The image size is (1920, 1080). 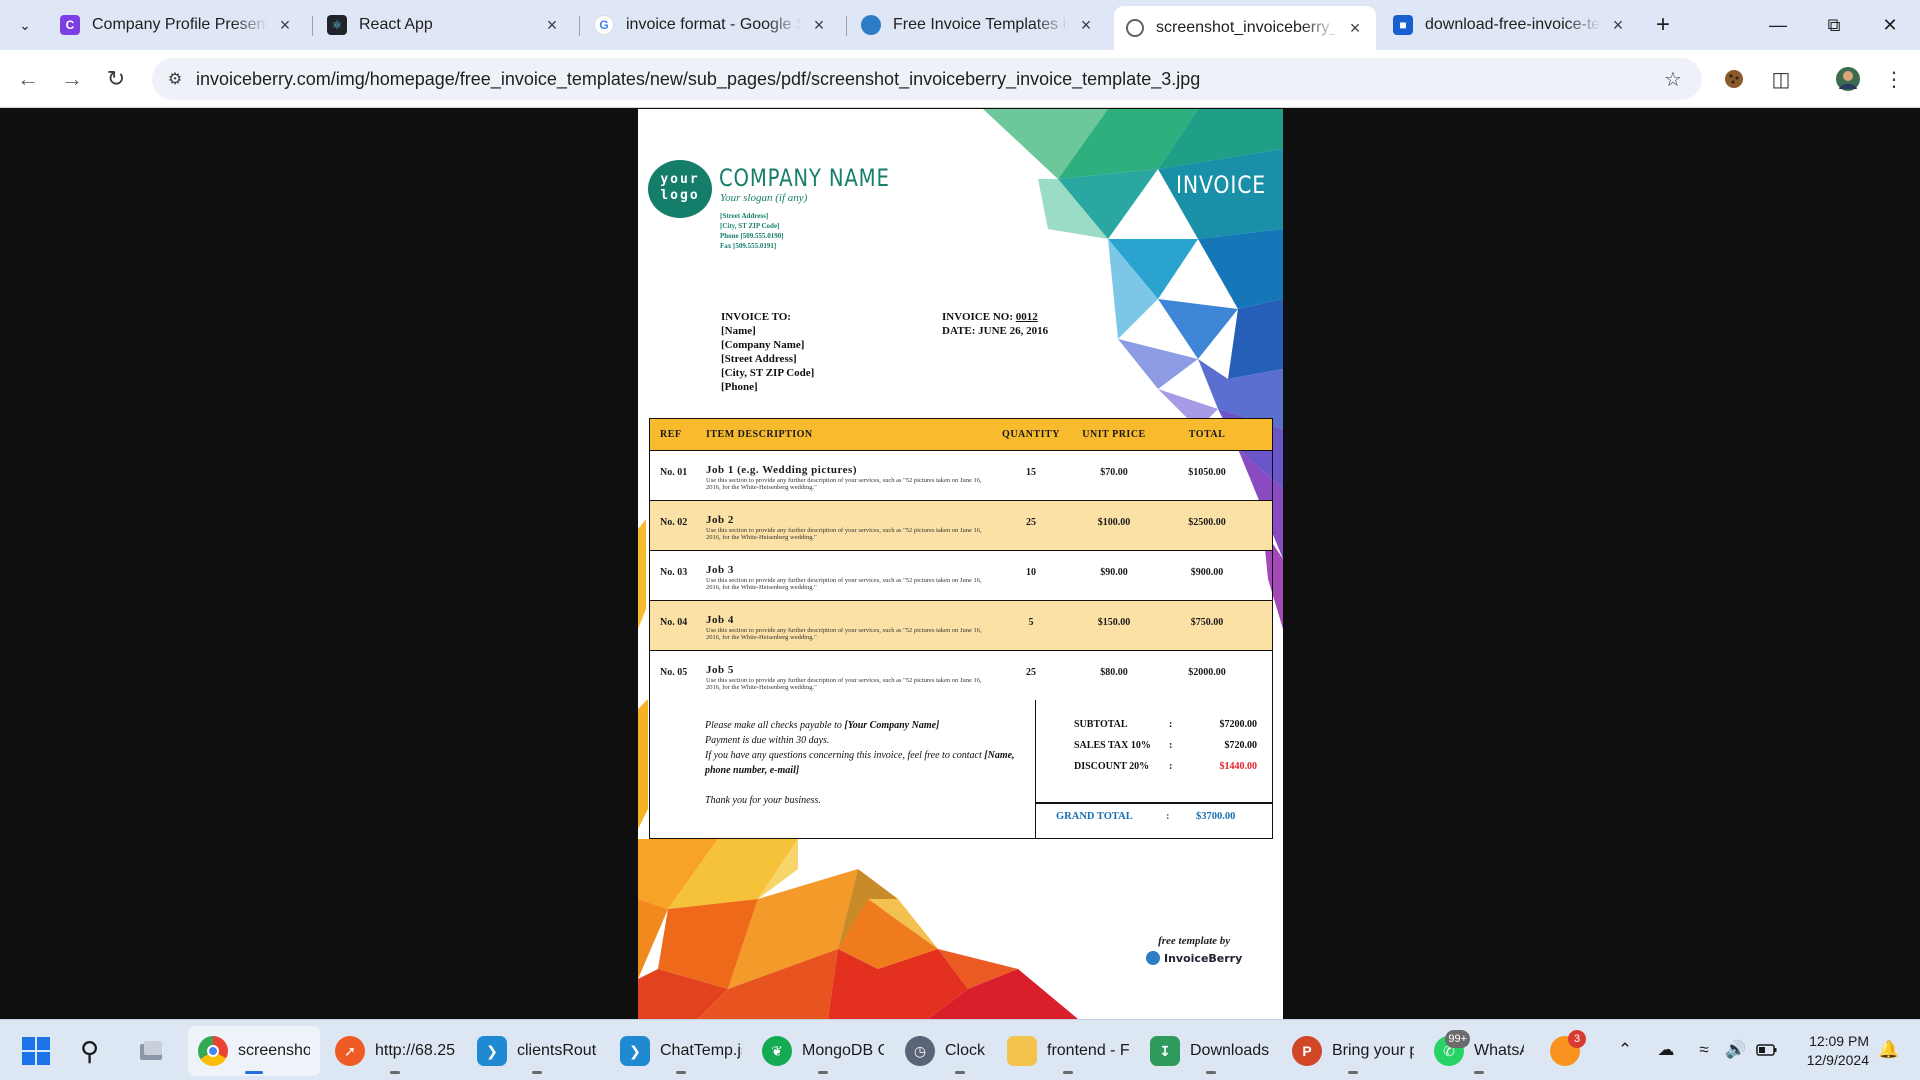 What do you see at coordinates (1666, 1050) in the screenshot?
I see `cloud-offline-icon: ☁` at bounding box center [1666, 1050].